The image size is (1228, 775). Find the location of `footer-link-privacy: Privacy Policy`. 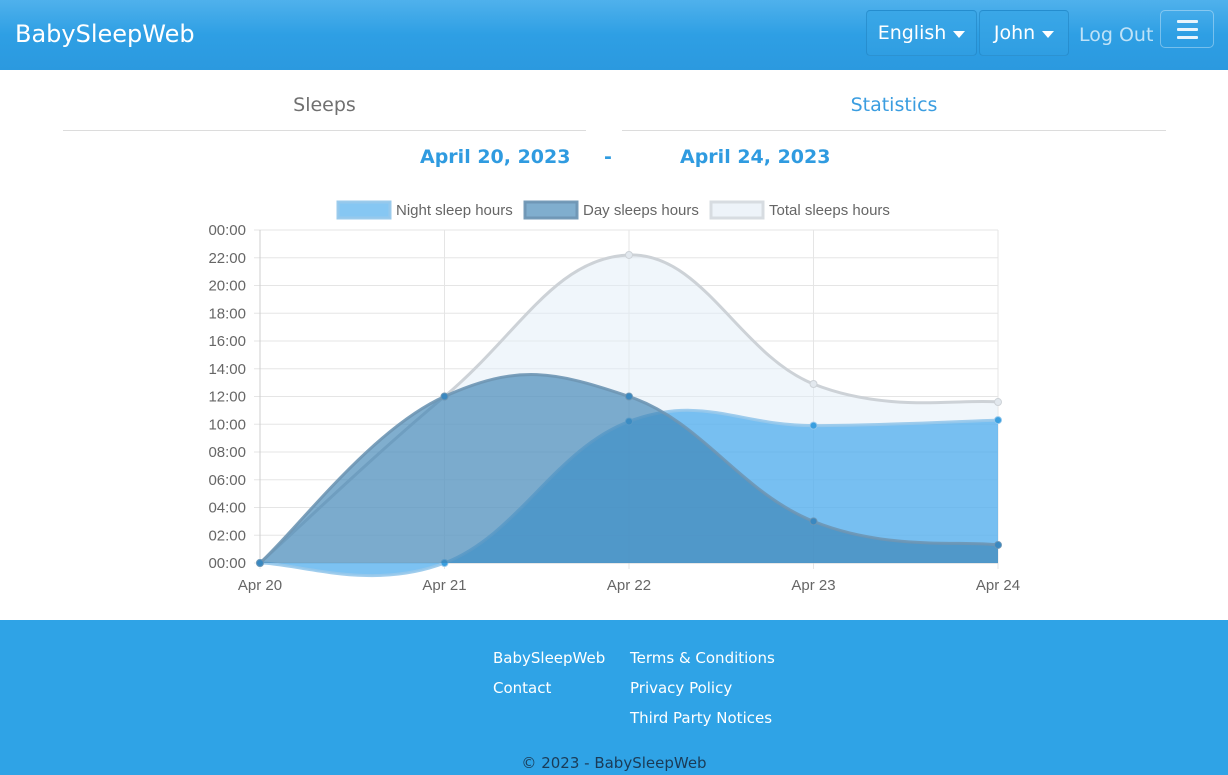

footer-link-privacy: Privacy Policy is located at coordinates (681, 688).